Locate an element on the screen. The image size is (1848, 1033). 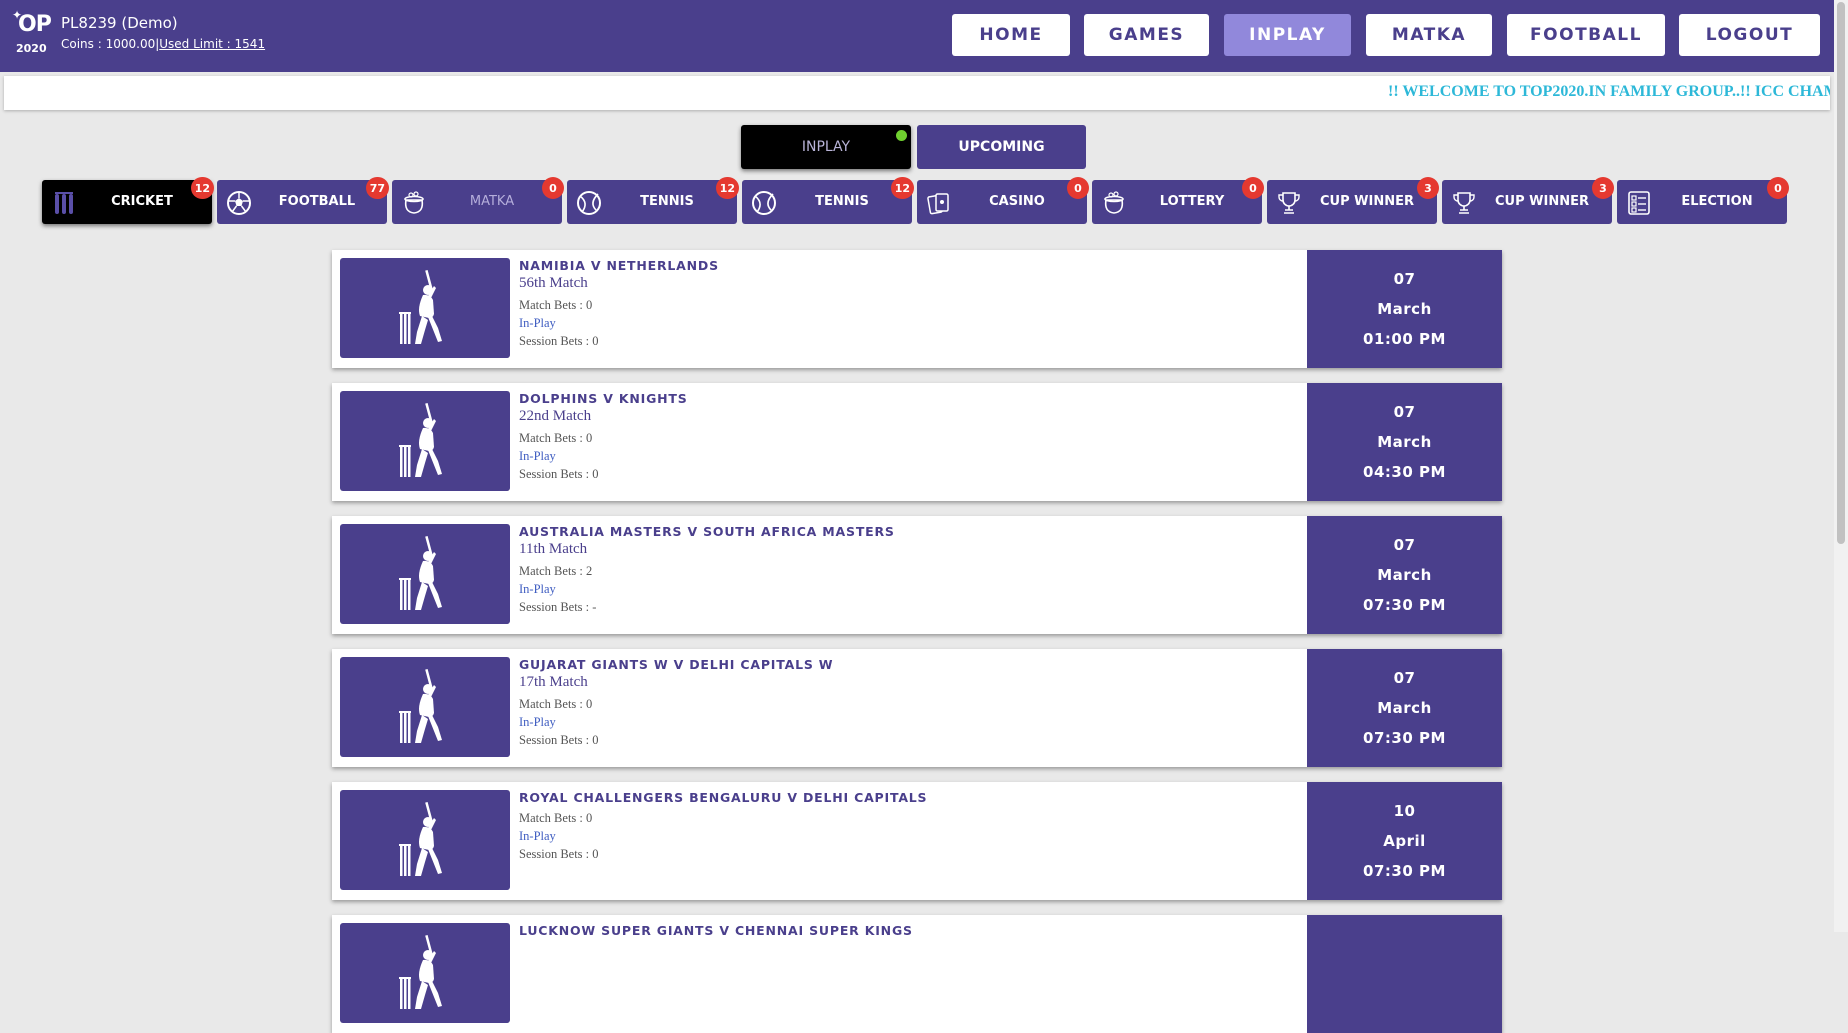
sport-tab-lottery: LOTTERY 0 is located at coordinates (1178, 200).